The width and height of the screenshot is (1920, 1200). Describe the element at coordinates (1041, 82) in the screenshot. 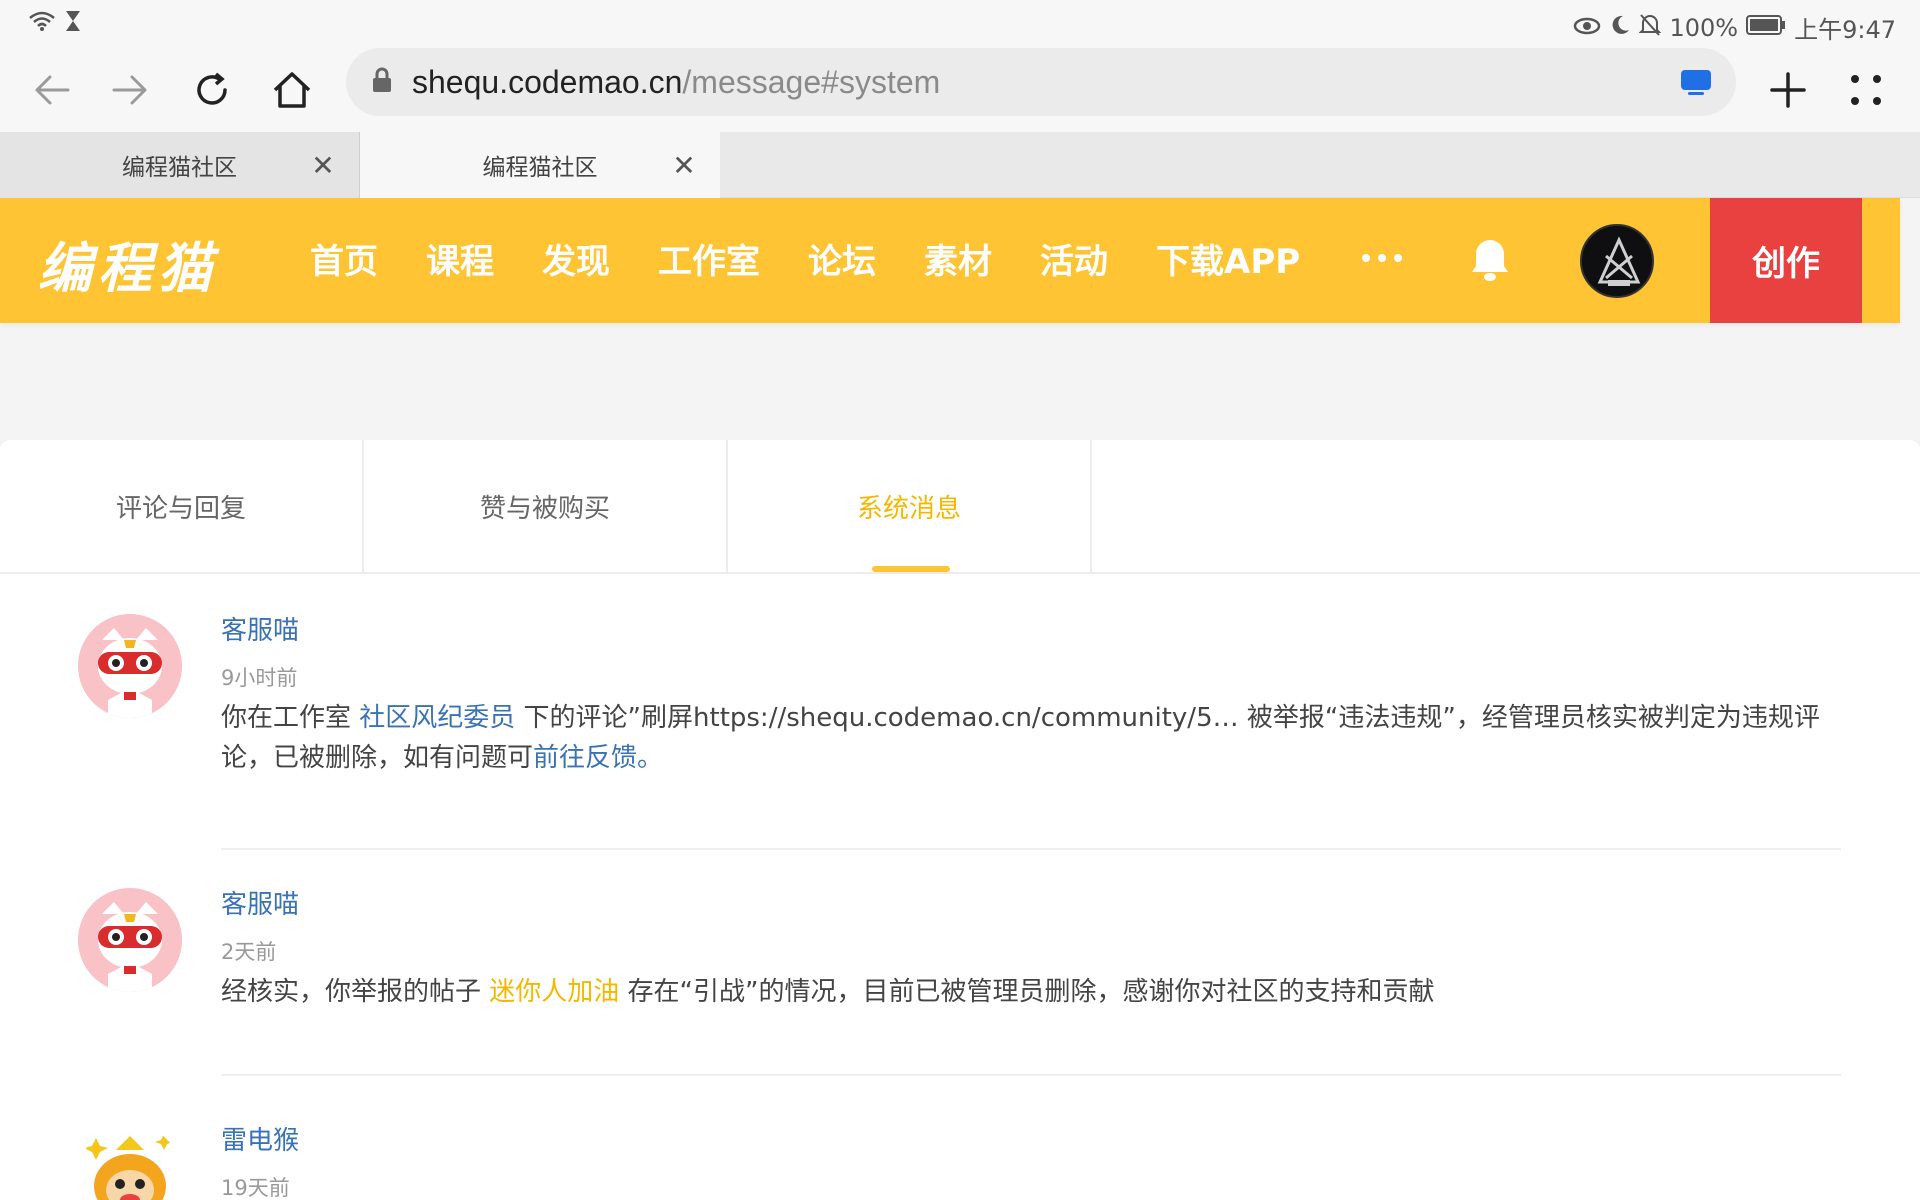

I see `address-bar: shequ.codemao.cn/message#system` at that location.